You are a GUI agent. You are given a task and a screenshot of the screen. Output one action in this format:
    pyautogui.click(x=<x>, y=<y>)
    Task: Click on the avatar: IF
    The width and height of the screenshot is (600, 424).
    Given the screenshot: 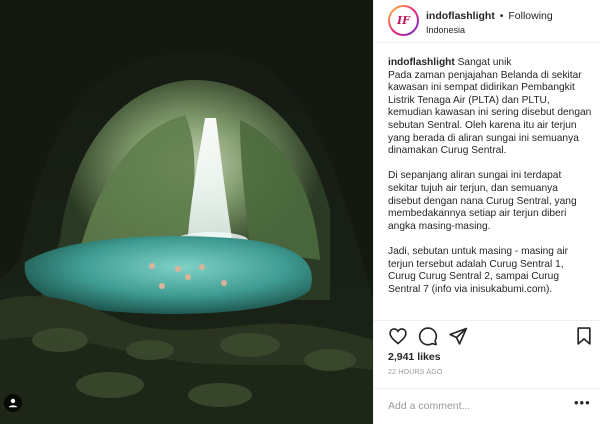 What is the action you would take?
    pyautogui.click(x=403, y=20)
    